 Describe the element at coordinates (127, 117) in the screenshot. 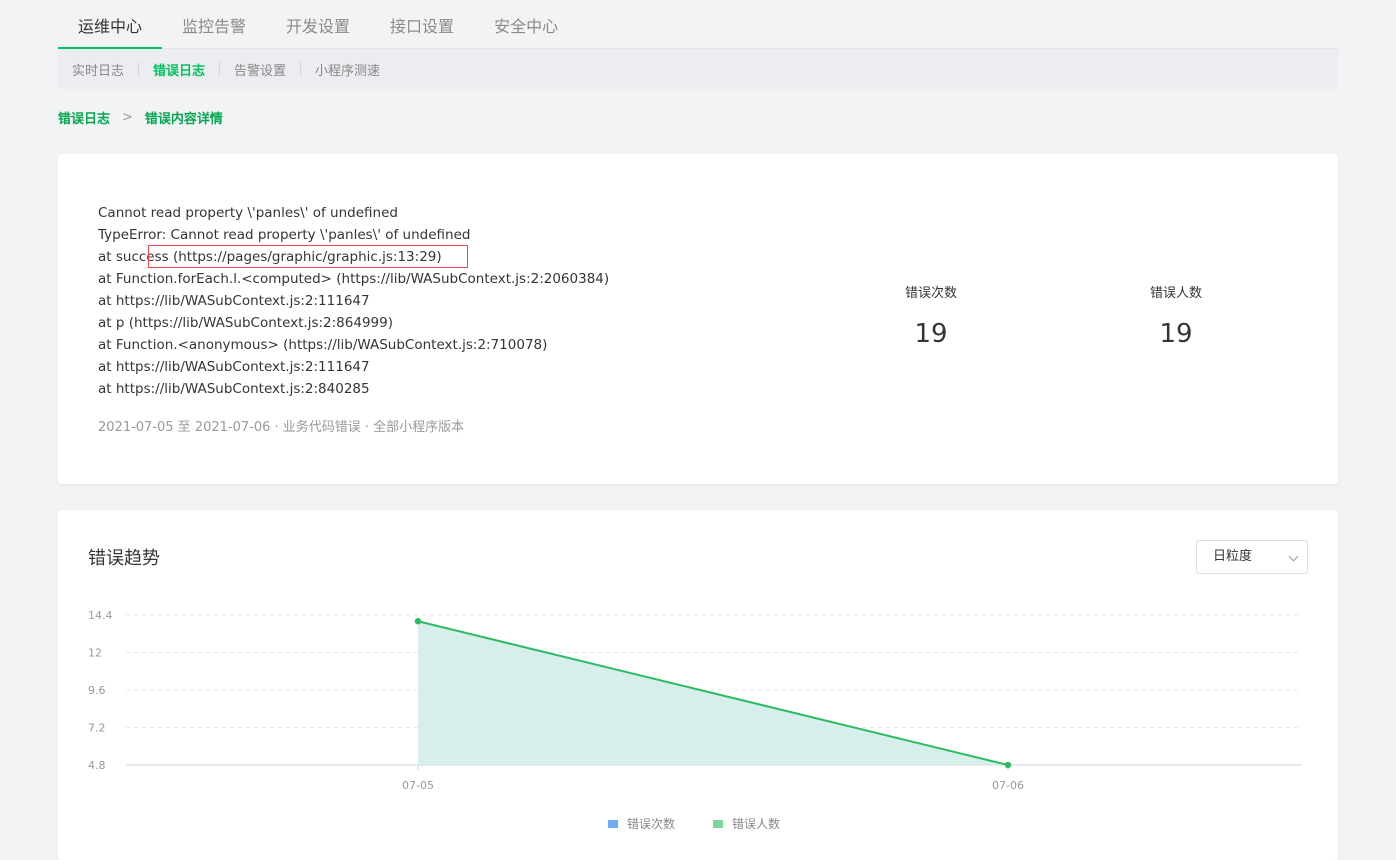

I see `chevron-right-icon: >` at that location.